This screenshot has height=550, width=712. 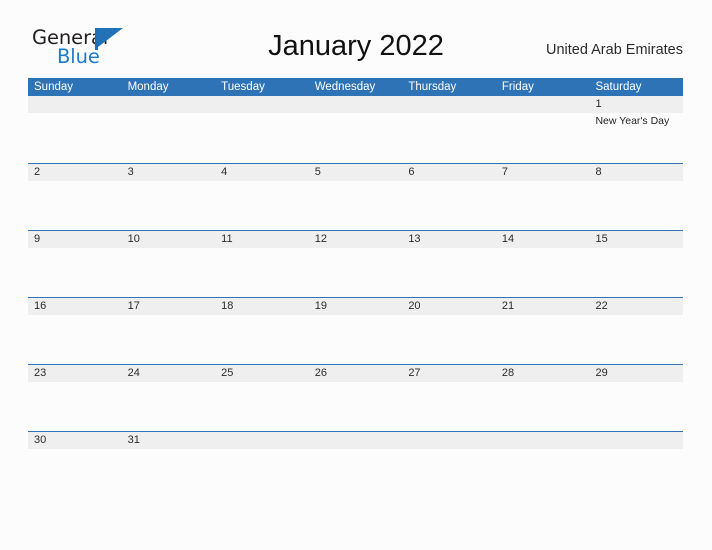 I want to click on day-cell: 7, so click(x=543, y=197).